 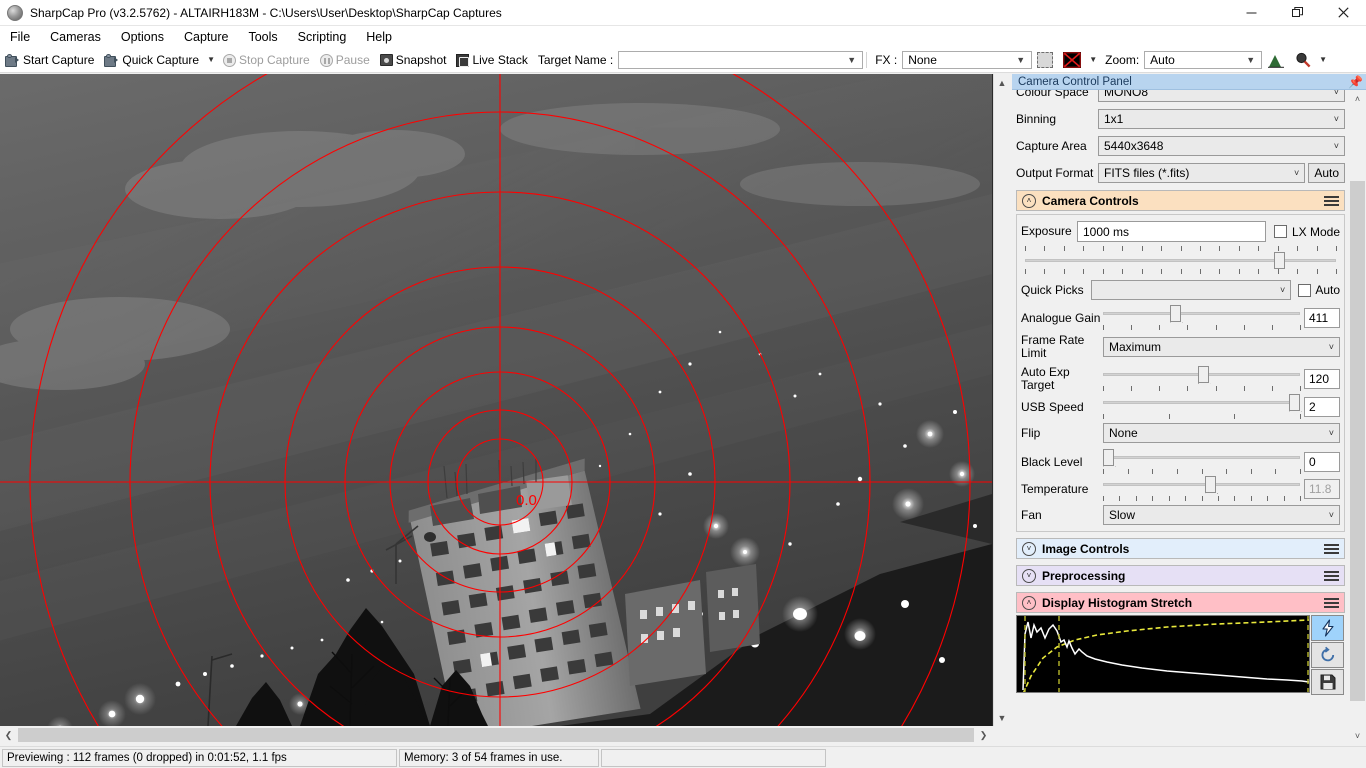 What do you see at coordinates (1327, 655) in the screenshot?
I see `reset-stretch-button` at bounding box center [1327, 655].